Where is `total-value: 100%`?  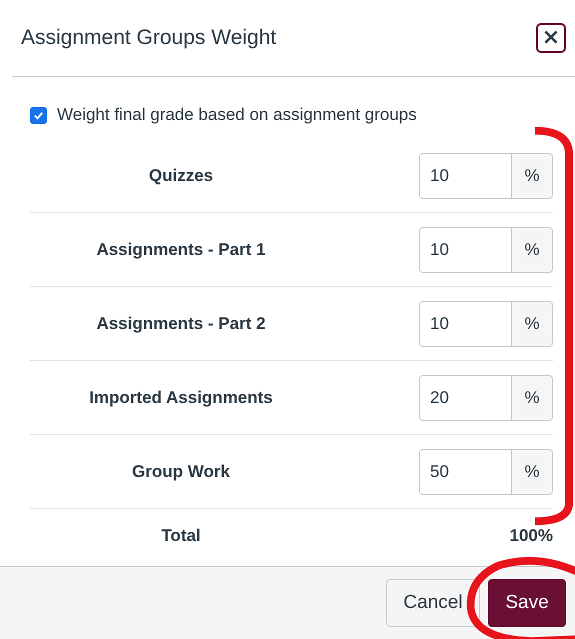
total-value: 100% is located at coordinates (531, 536).